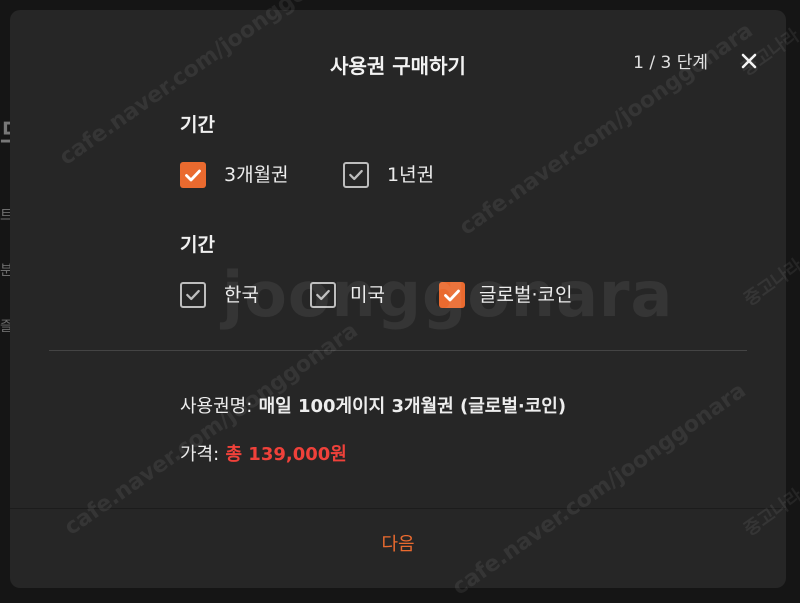 The image size is (800, 603). What do you see at coordinates (200, 454) in the screenshot?
I see `price-label: 가격:` at bounding box center [200, 454].